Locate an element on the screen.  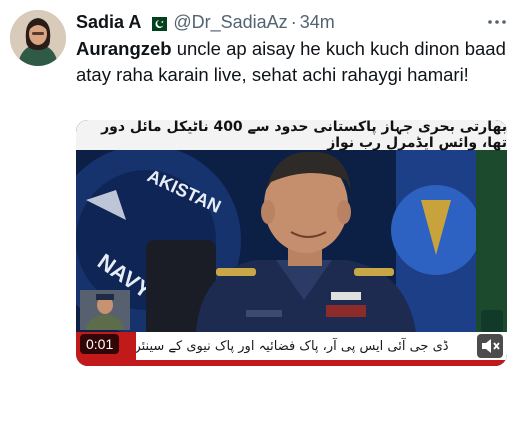
tweet-header: Sadia A @Dr_SadiaAz · 34m is located at coordinates (205, 22).